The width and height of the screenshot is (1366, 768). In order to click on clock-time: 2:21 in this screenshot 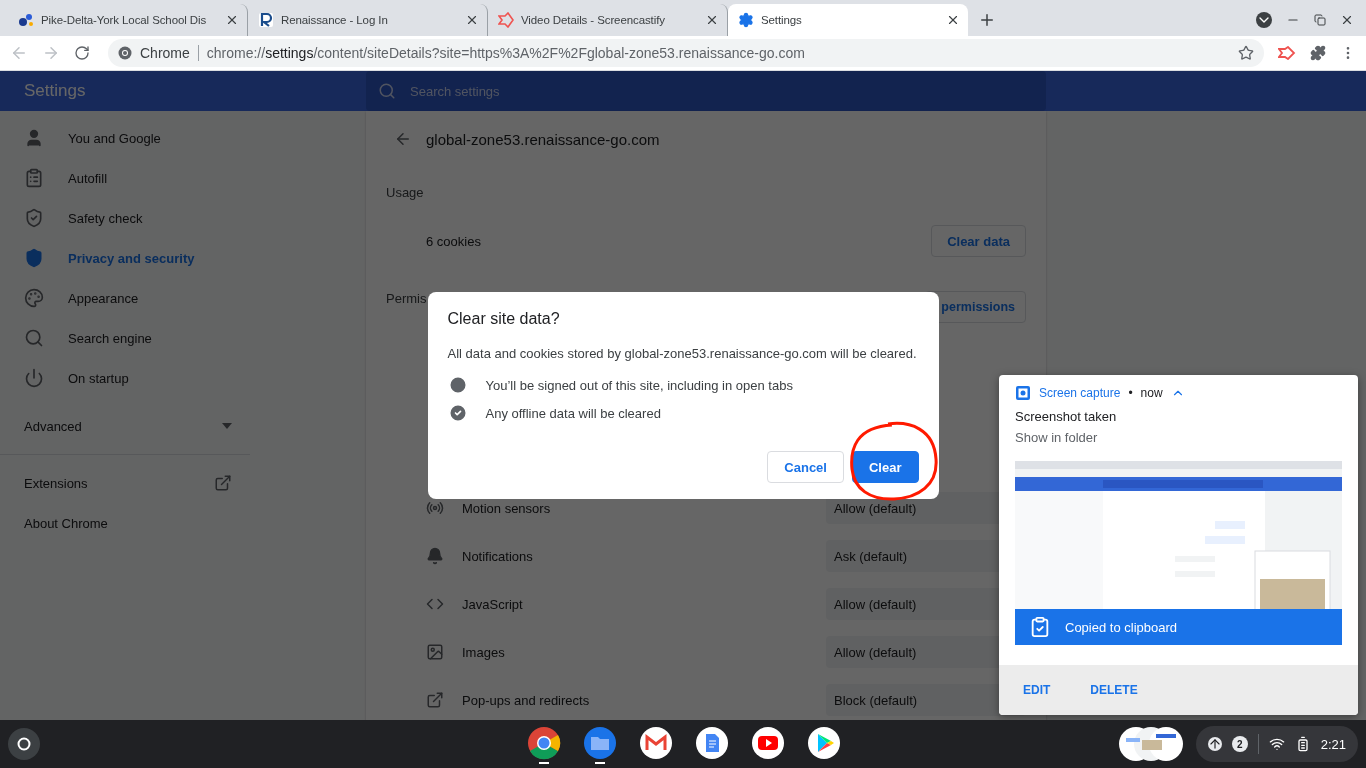, I will do `click(1333, 744)`.